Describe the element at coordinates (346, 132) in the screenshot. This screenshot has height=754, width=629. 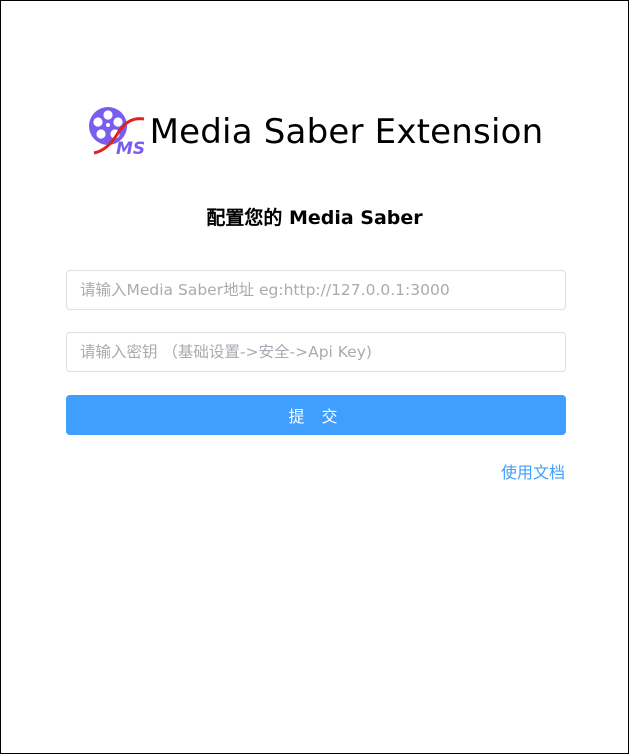
I see `app-title: Media Saber Extension` at that location.